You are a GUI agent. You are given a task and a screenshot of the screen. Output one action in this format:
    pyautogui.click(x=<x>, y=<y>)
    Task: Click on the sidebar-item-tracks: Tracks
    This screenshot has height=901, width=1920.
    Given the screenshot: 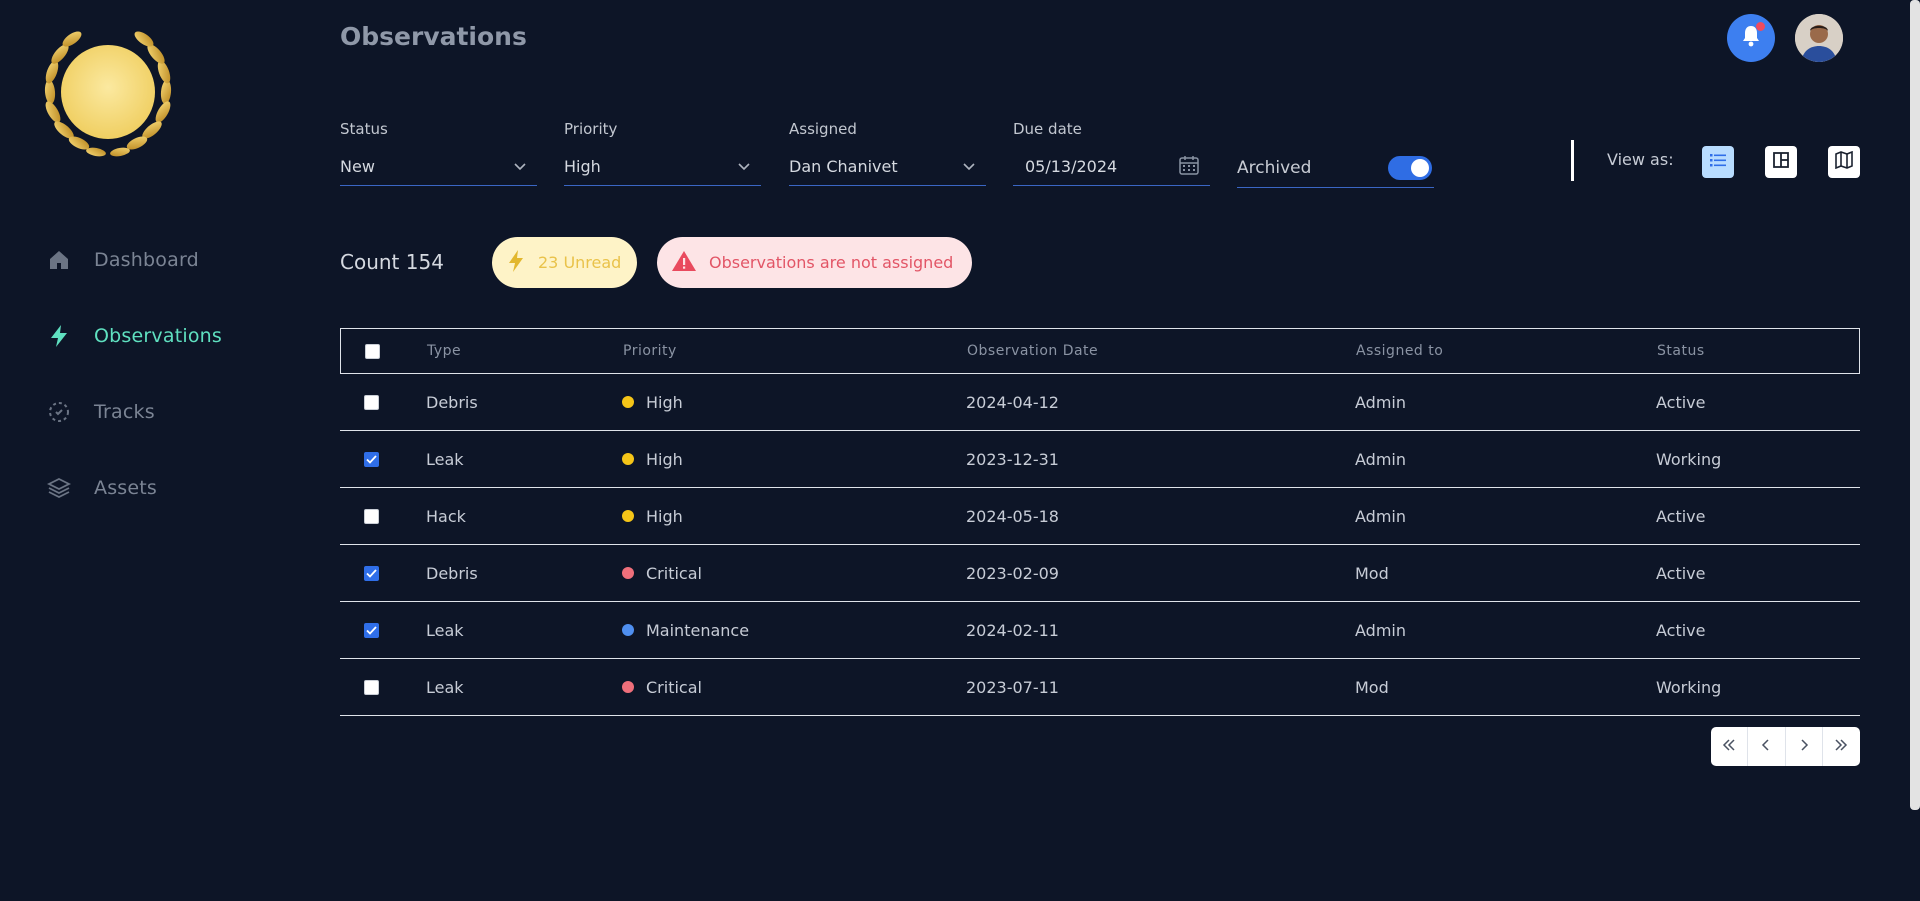 What is the action you would take?
    pyautogui.click(x=134, y=412)
    